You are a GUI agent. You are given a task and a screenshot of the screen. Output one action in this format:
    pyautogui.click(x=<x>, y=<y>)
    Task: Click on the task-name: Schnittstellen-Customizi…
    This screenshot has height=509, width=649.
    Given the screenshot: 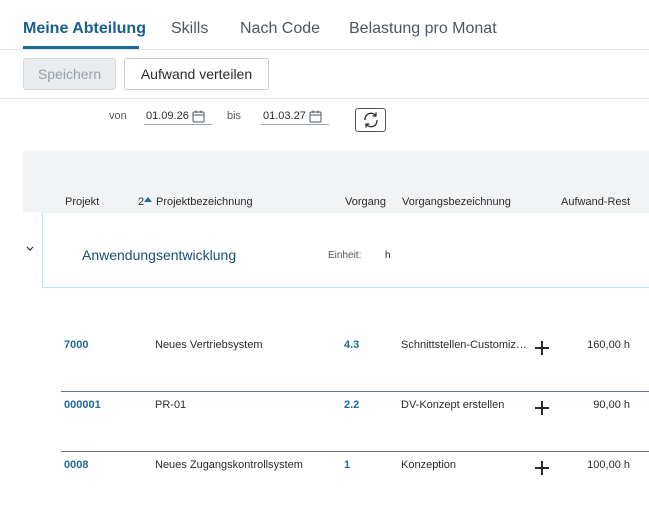 What is the action you would take?
    pyautogui.click(x=465, y=345)
    